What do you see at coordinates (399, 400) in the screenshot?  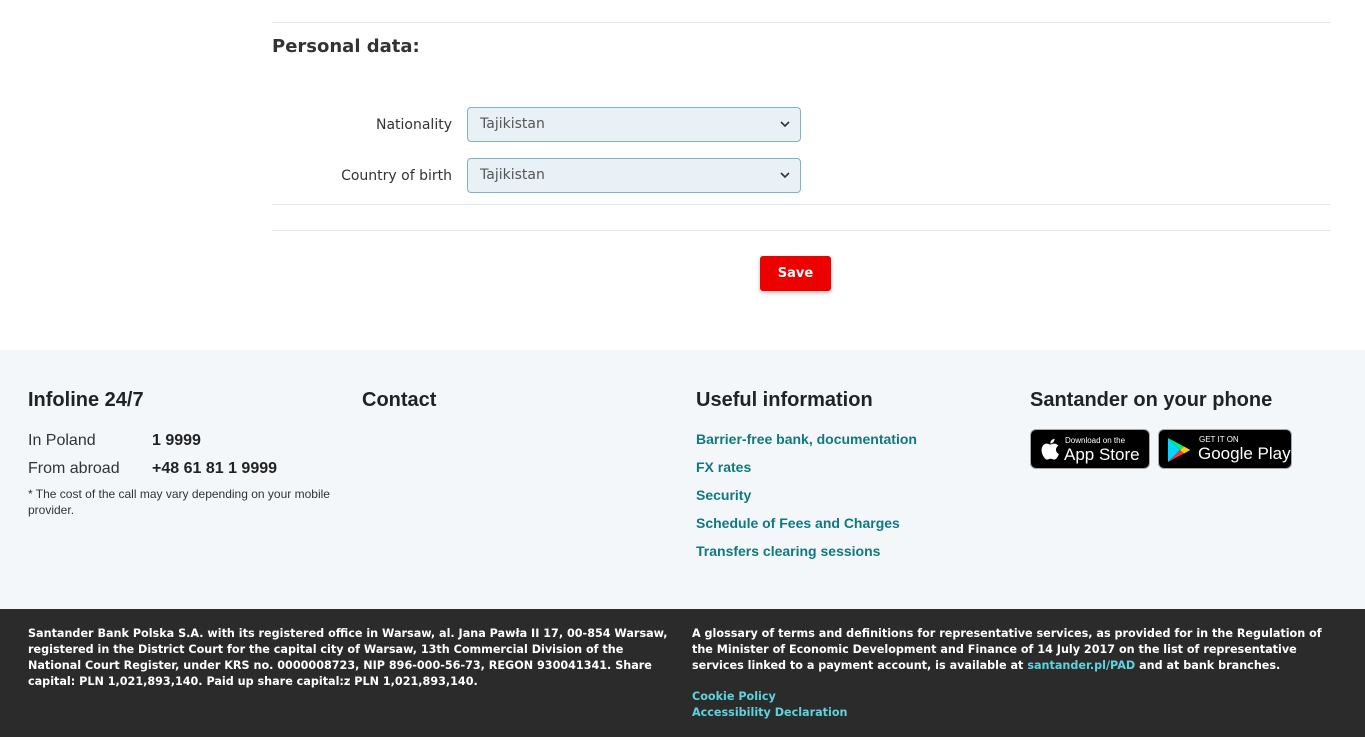 I see `contact-title: Contact` at bounding box center [399, 400].